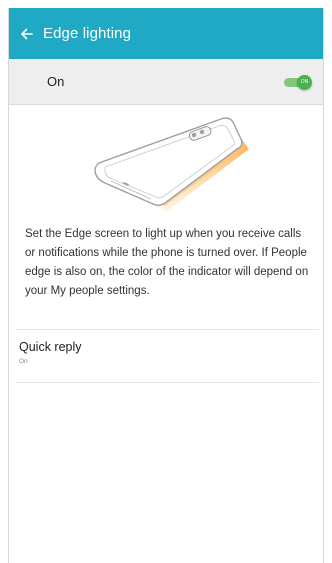 The height and width of the screenshot is (563, 332). Describe the element at coordinates (23, 361) in the screenshot. I see `list-item-subtitle: On` at that location.